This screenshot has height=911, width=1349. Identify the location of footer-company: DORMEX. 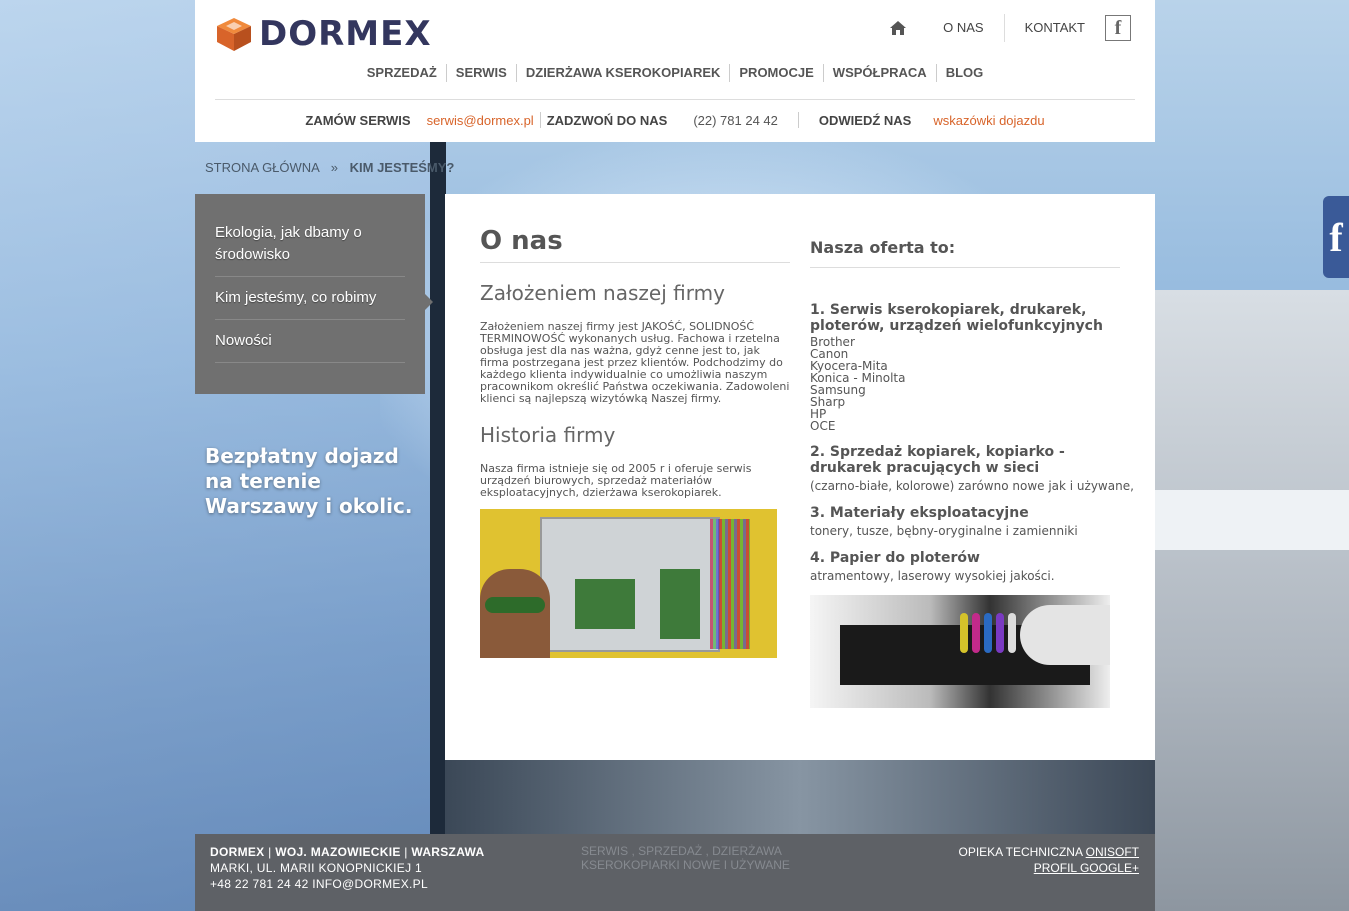
(237, 852).